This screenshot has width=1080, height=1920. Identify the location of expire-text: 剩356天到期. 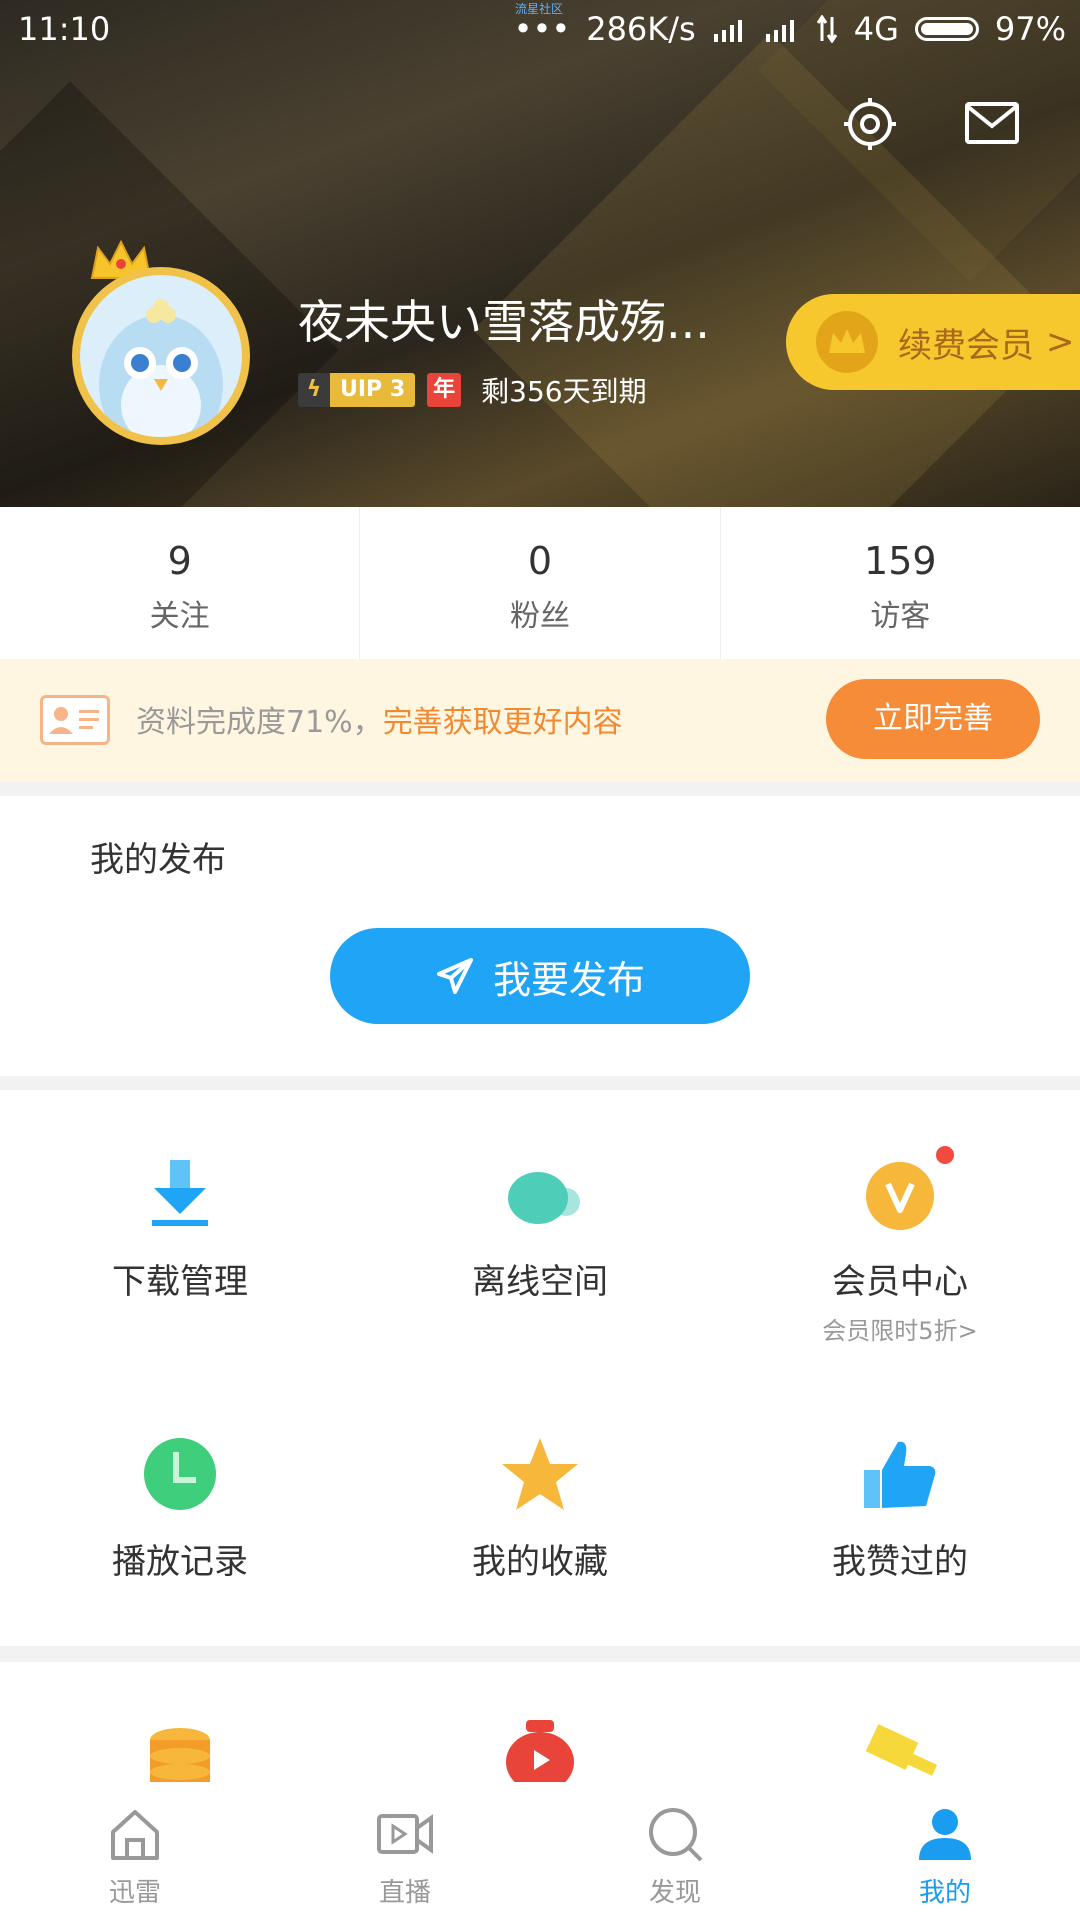
(564, 391).